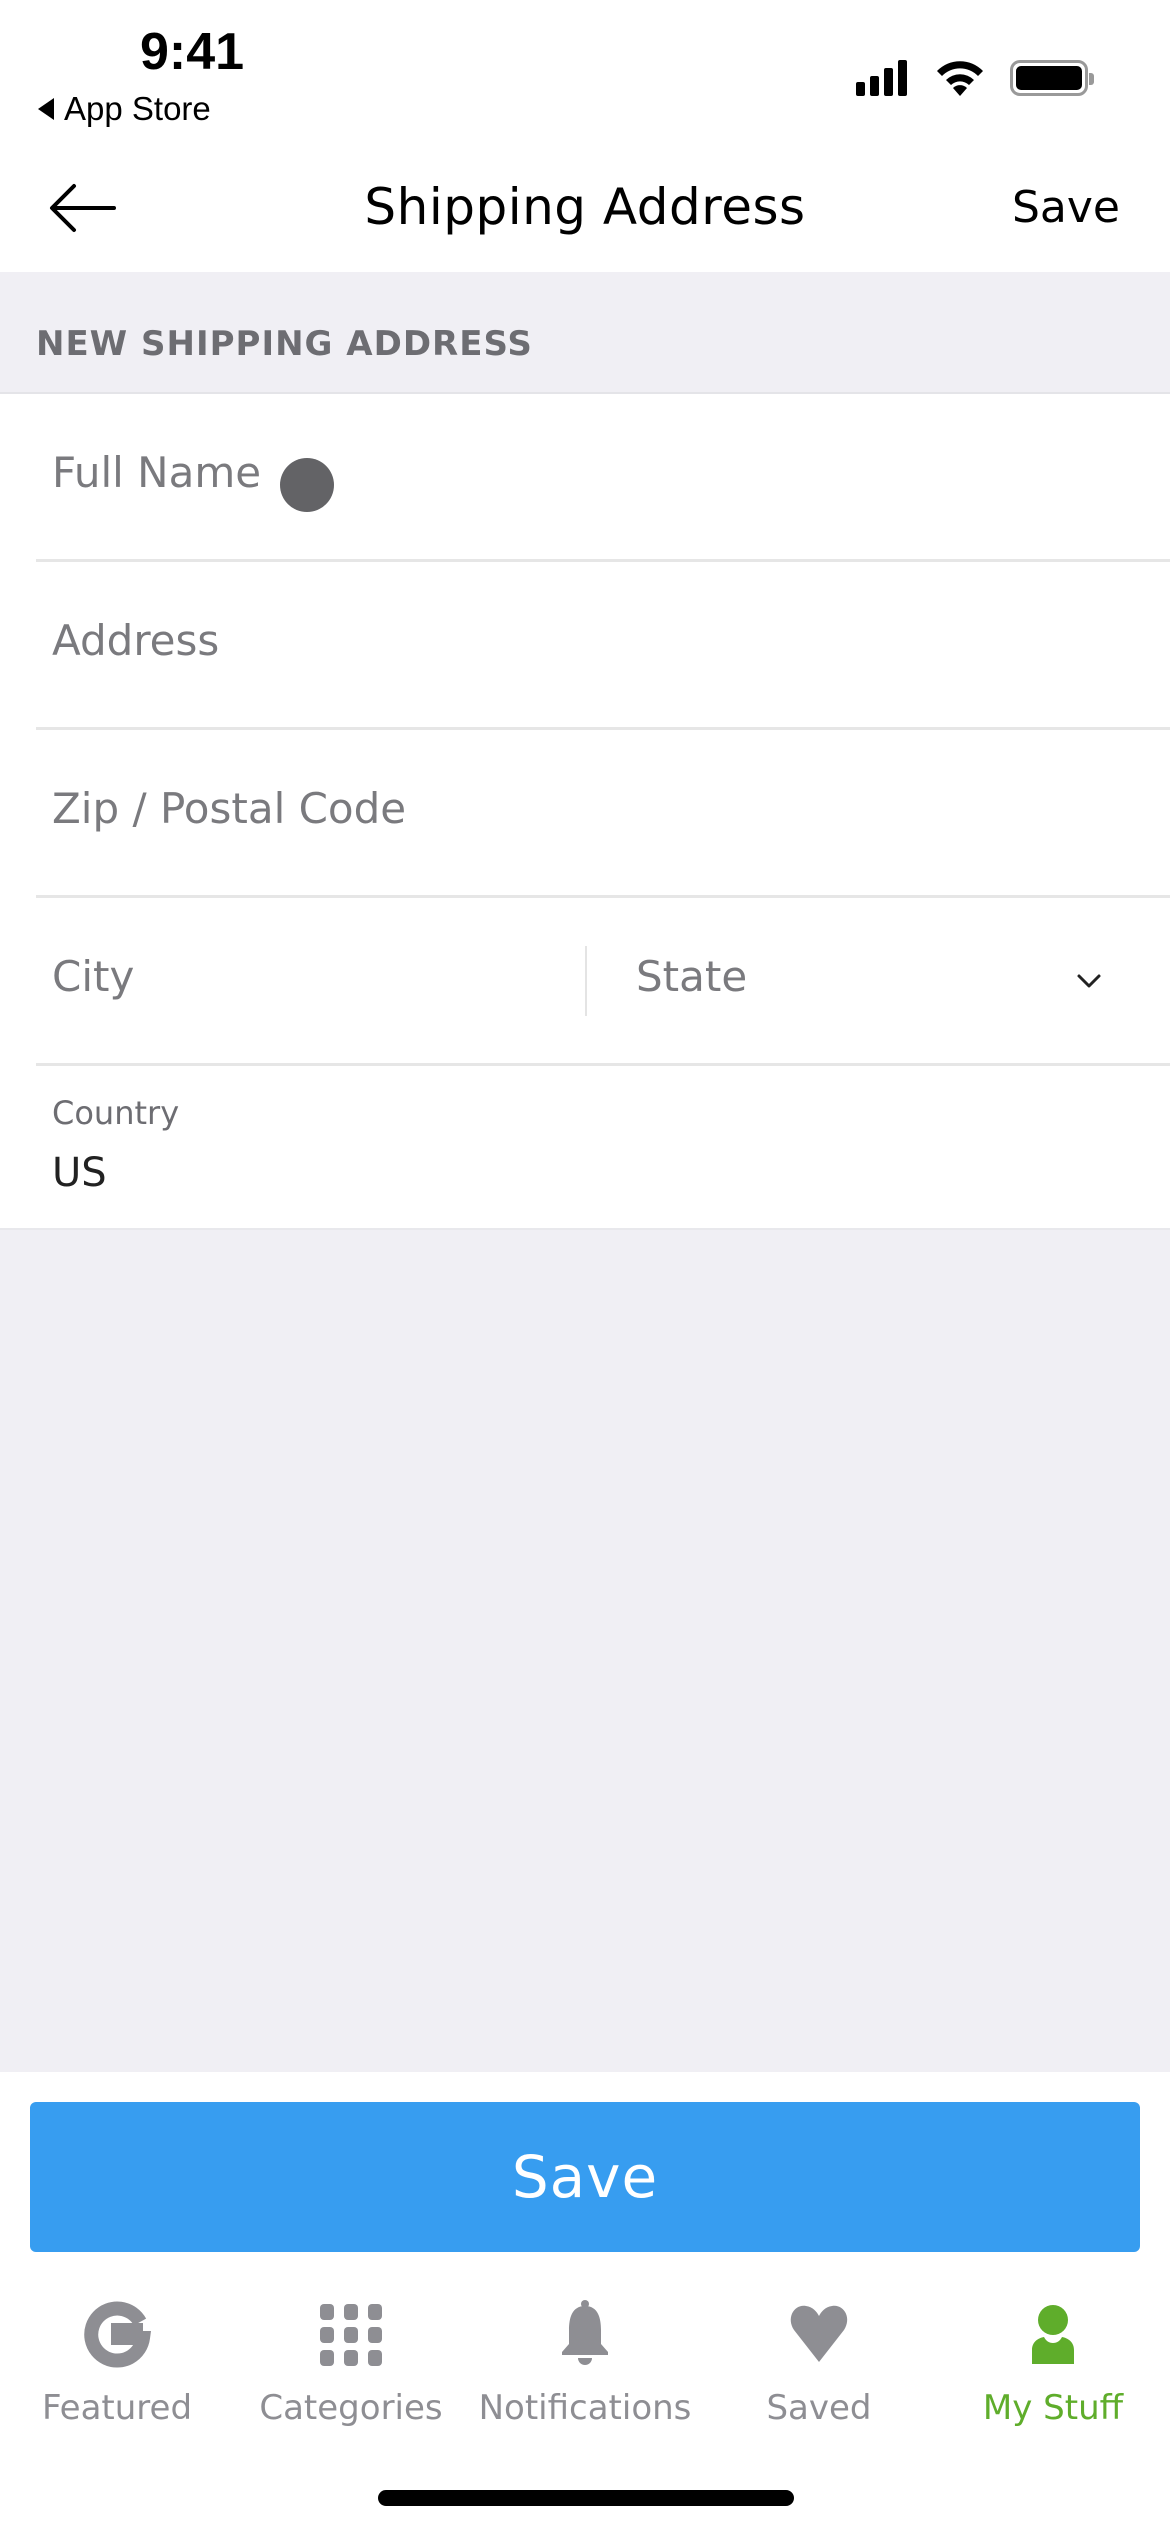 The image size is (1170, 2532). I want to click on full-name-field: Full Name, so click(603, 478).